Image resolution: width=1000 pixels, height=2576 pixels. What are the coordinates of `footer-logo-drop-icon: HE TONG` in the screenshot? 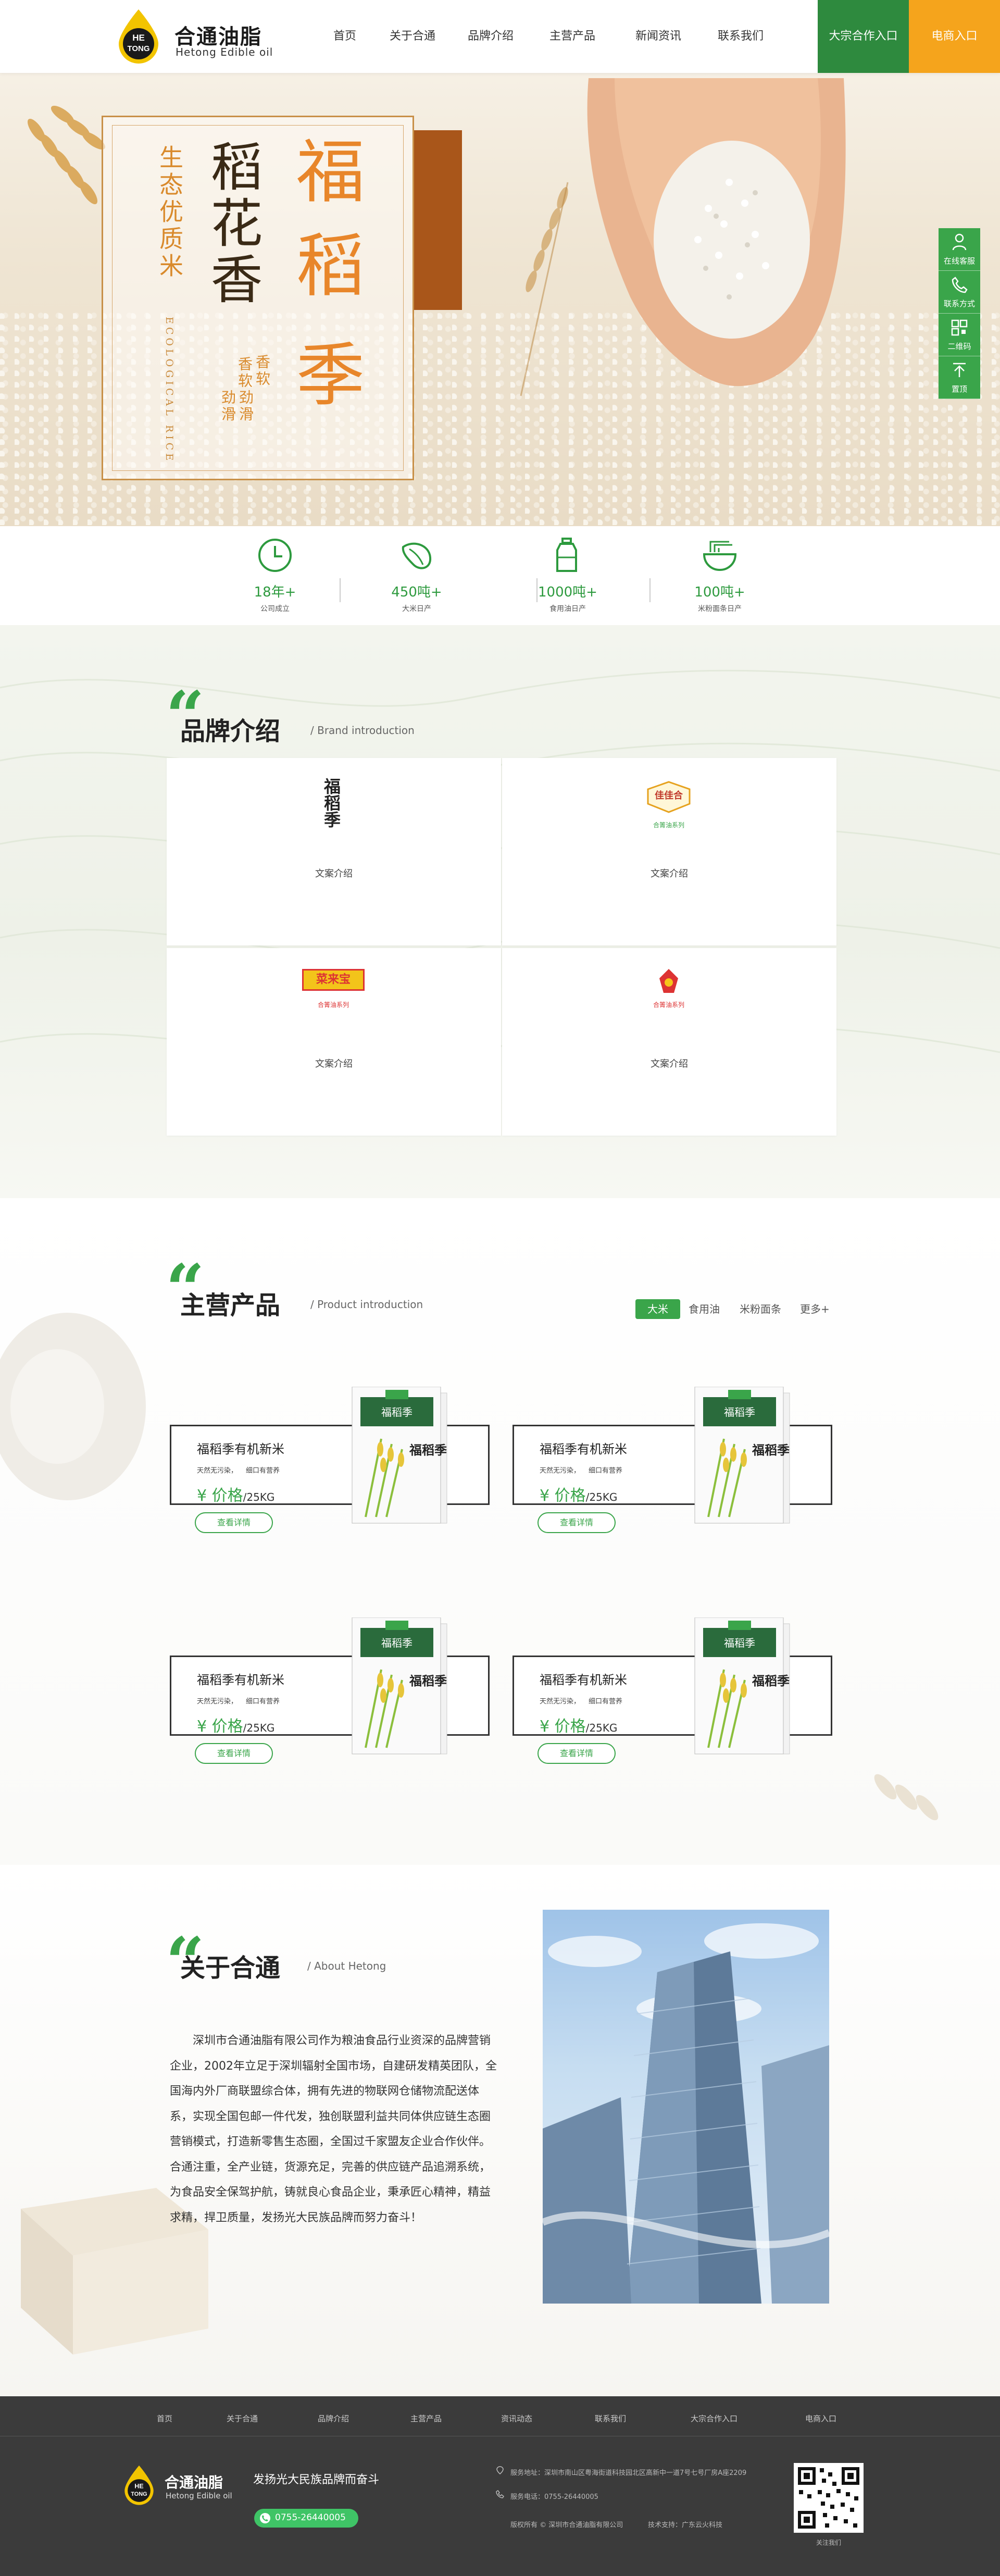 It's located at (139, 2485).